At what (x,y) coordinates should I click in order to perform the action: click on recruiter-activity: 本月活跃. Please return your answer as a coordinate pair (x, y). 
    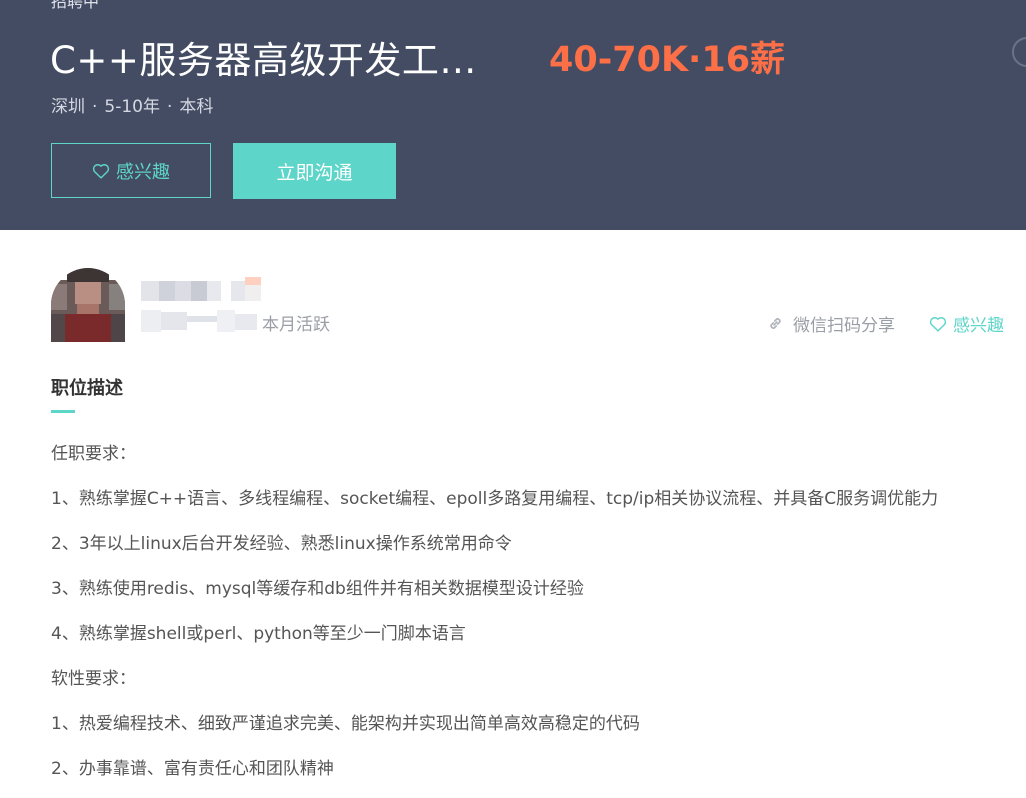
    Looking at the image, I should click on (296, 325).